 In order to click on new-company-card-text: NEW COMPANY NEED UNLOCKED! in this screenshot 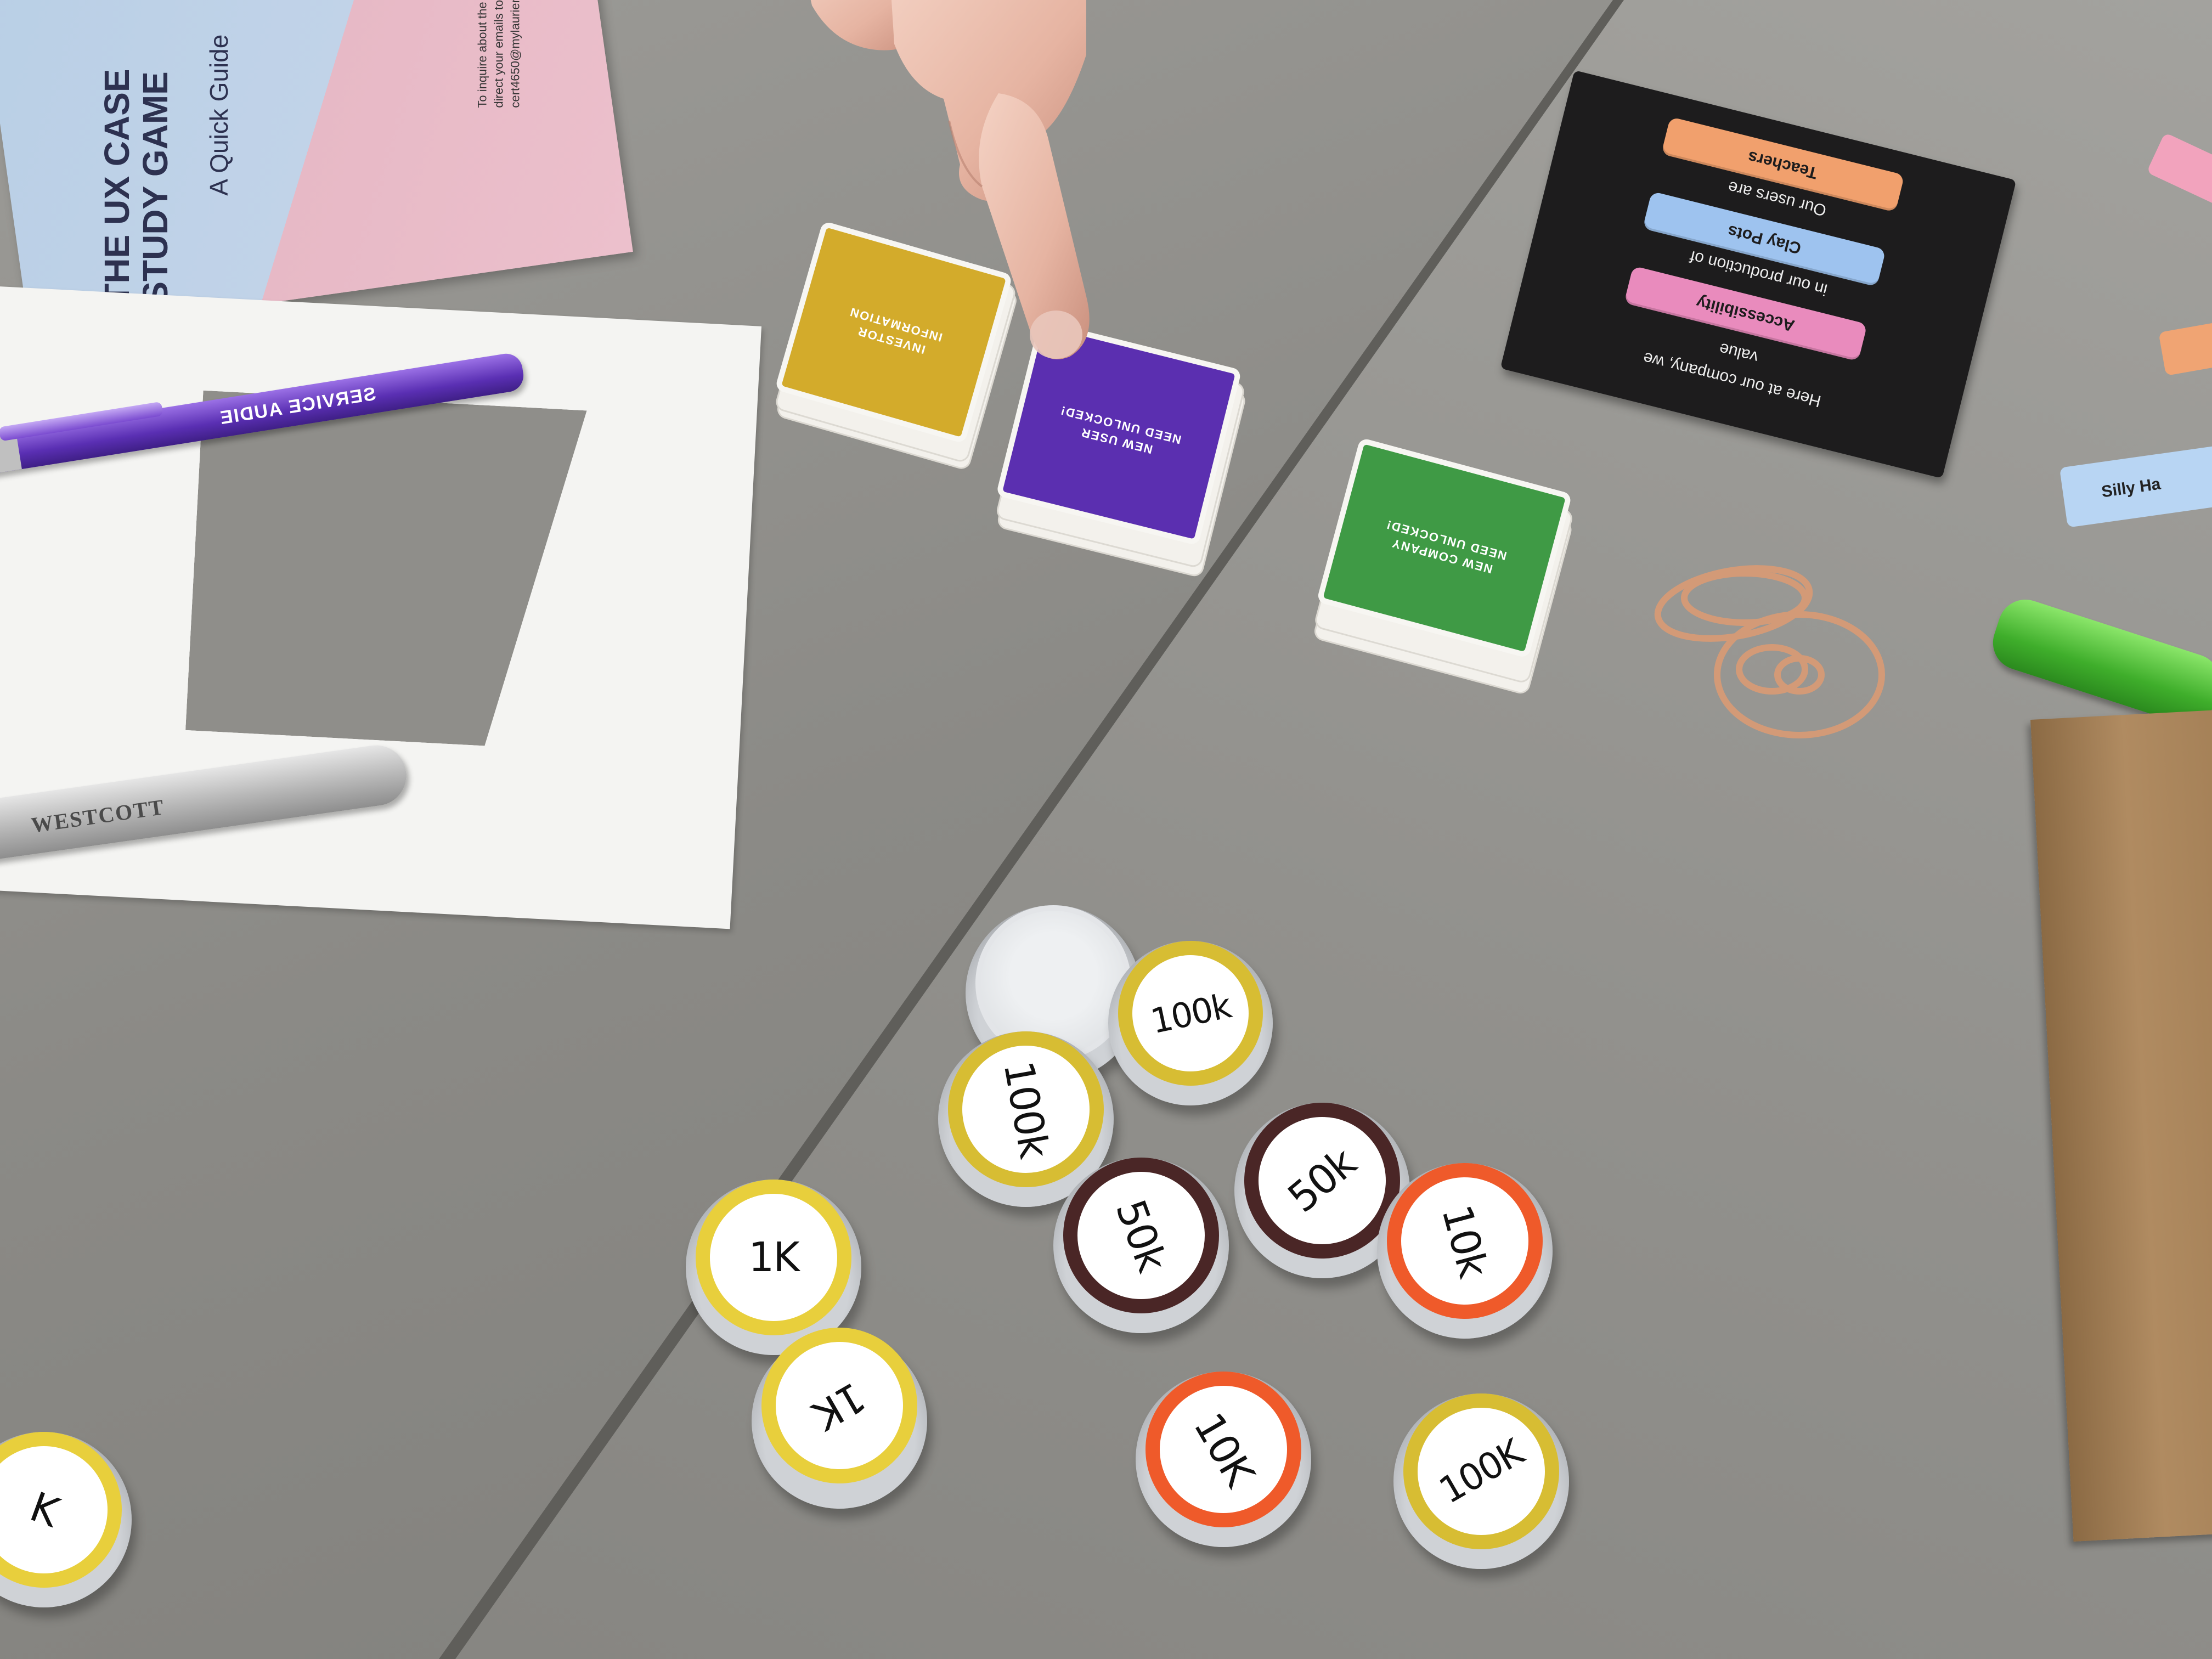, I will do `click(1446, 547)`.